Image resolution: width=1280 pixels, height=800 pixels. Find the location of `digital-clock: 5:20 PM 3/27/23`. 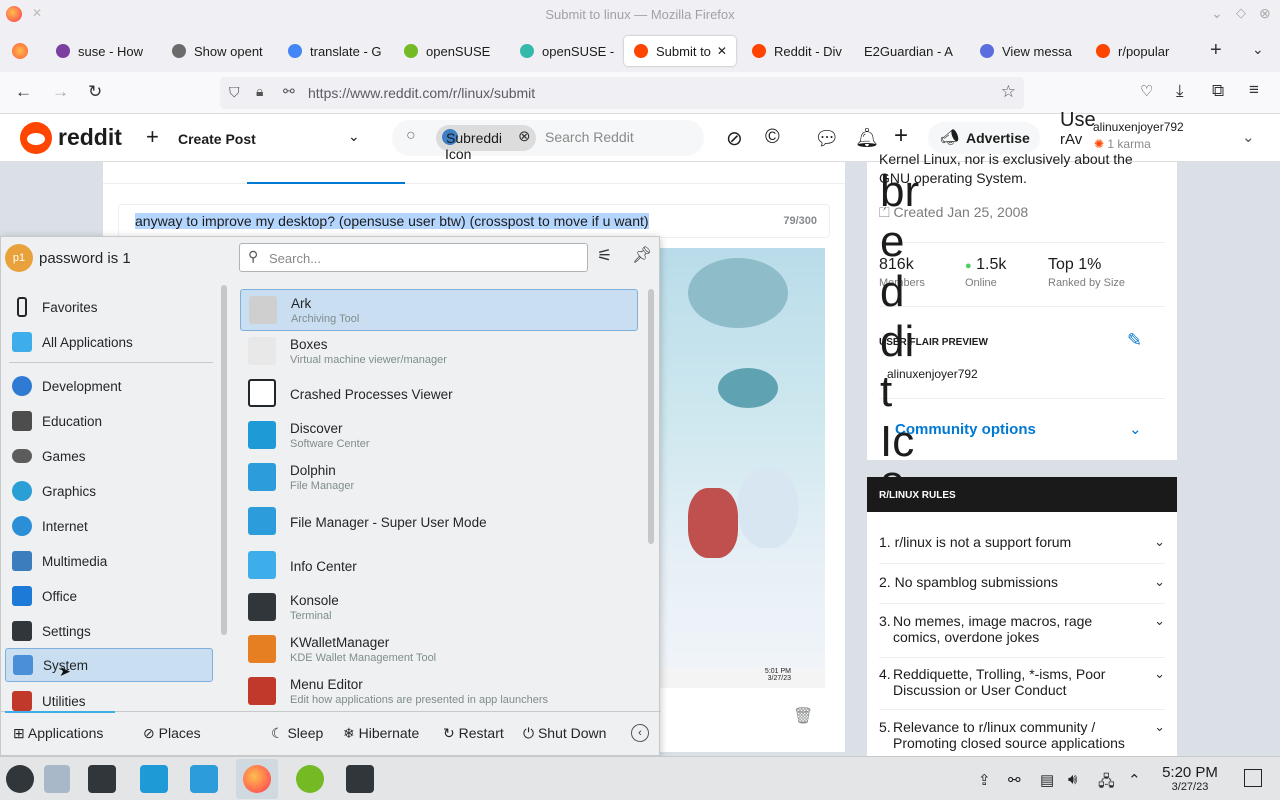

digital-clock: 5:20 PM 3/27/23 is located at coordinates (1190, 778).